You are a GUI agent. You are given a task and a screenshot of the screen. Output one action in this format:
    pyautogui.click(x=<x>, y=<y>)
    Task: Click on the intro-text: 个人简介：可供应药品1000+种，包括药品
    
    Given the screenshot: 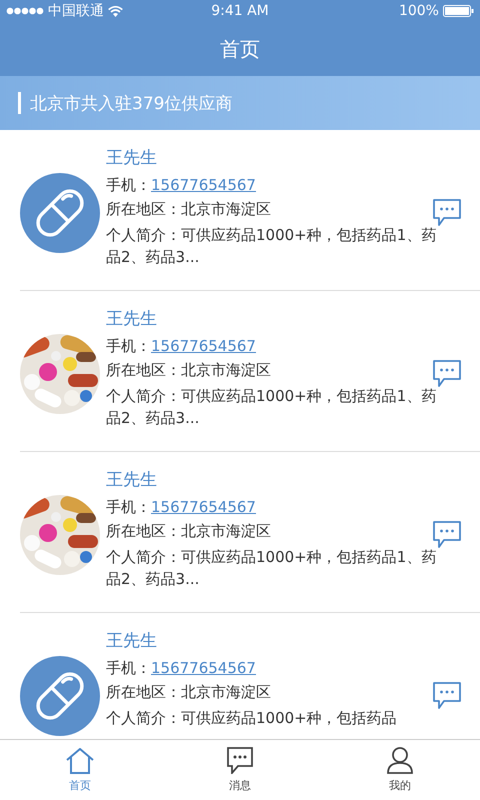 What is the action you would take?
    pyautogui.click(x=252, y=718)
    